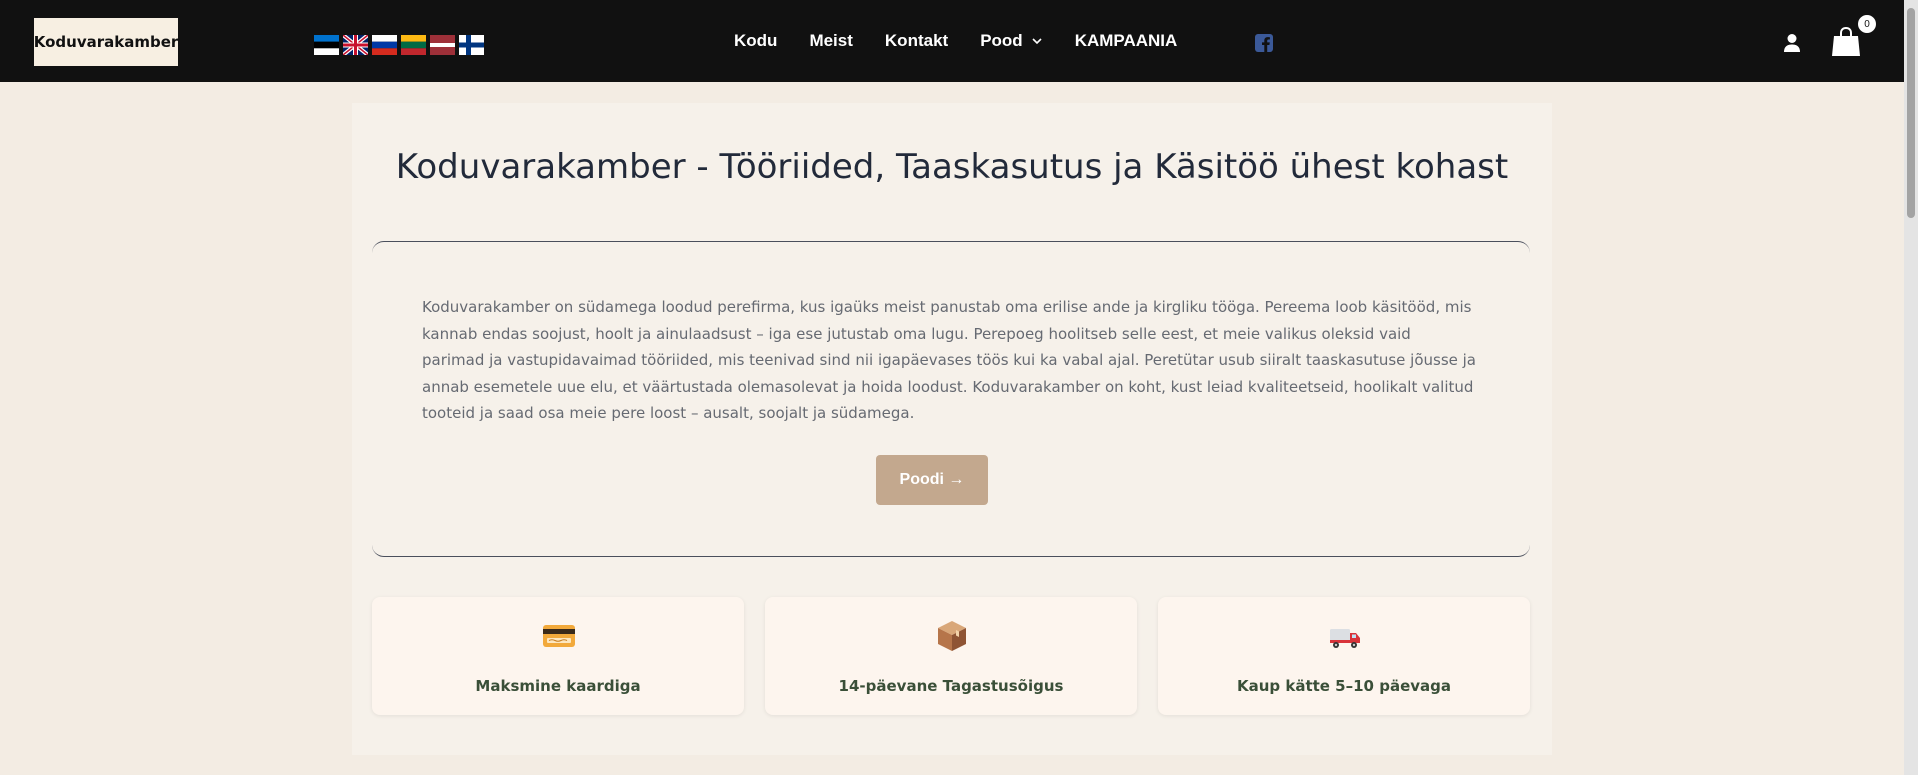  Describe the element at coordinates (951, 686) in the screenshot. I see `feature-label: 14-päevane Tagastusõigus` at that location.